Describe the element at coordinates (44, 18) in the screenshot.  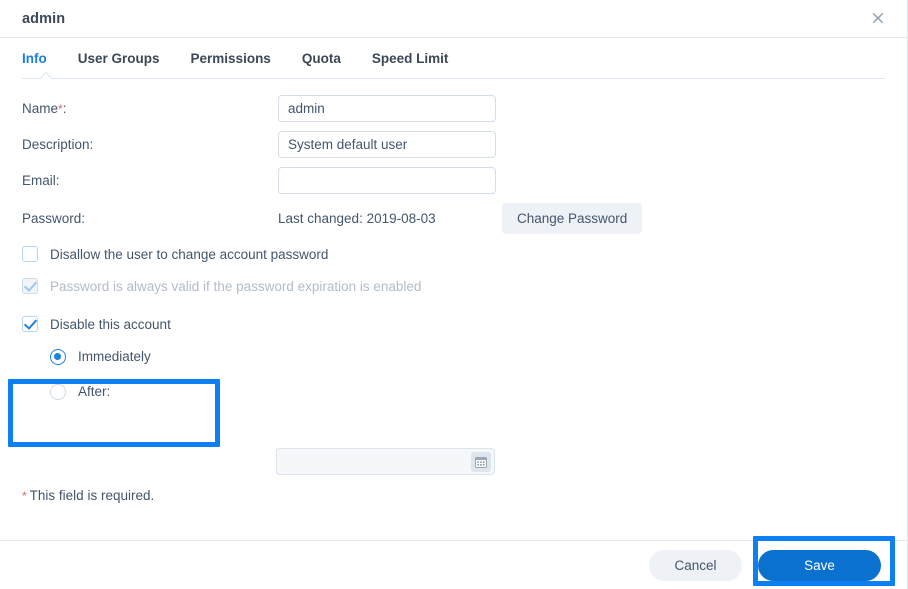
I see `dialog-title: admin` at that location.